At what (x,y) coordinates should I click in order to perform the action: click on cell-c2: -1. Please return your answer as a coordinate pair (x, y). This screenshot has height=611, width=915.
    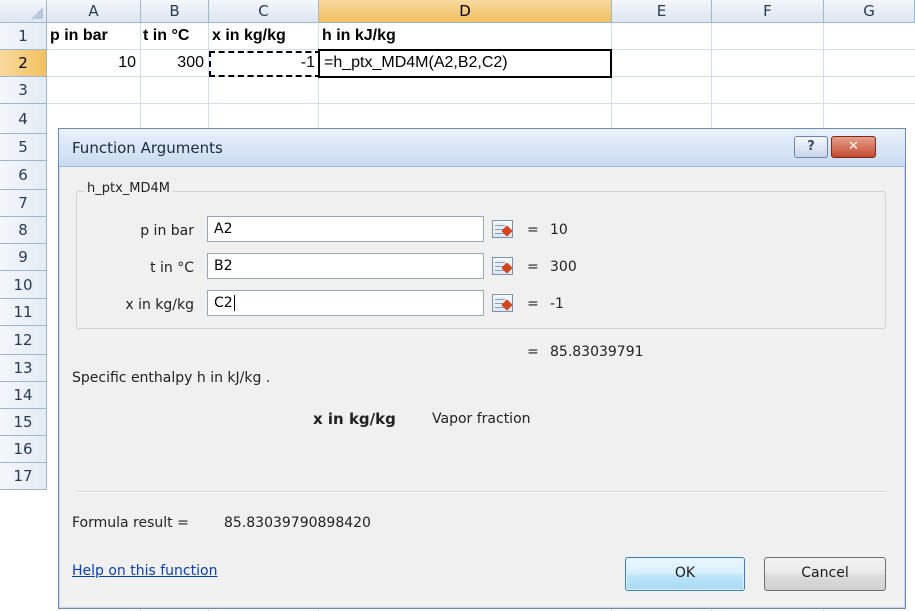
    Looking at the image, I should click on (262, 63).